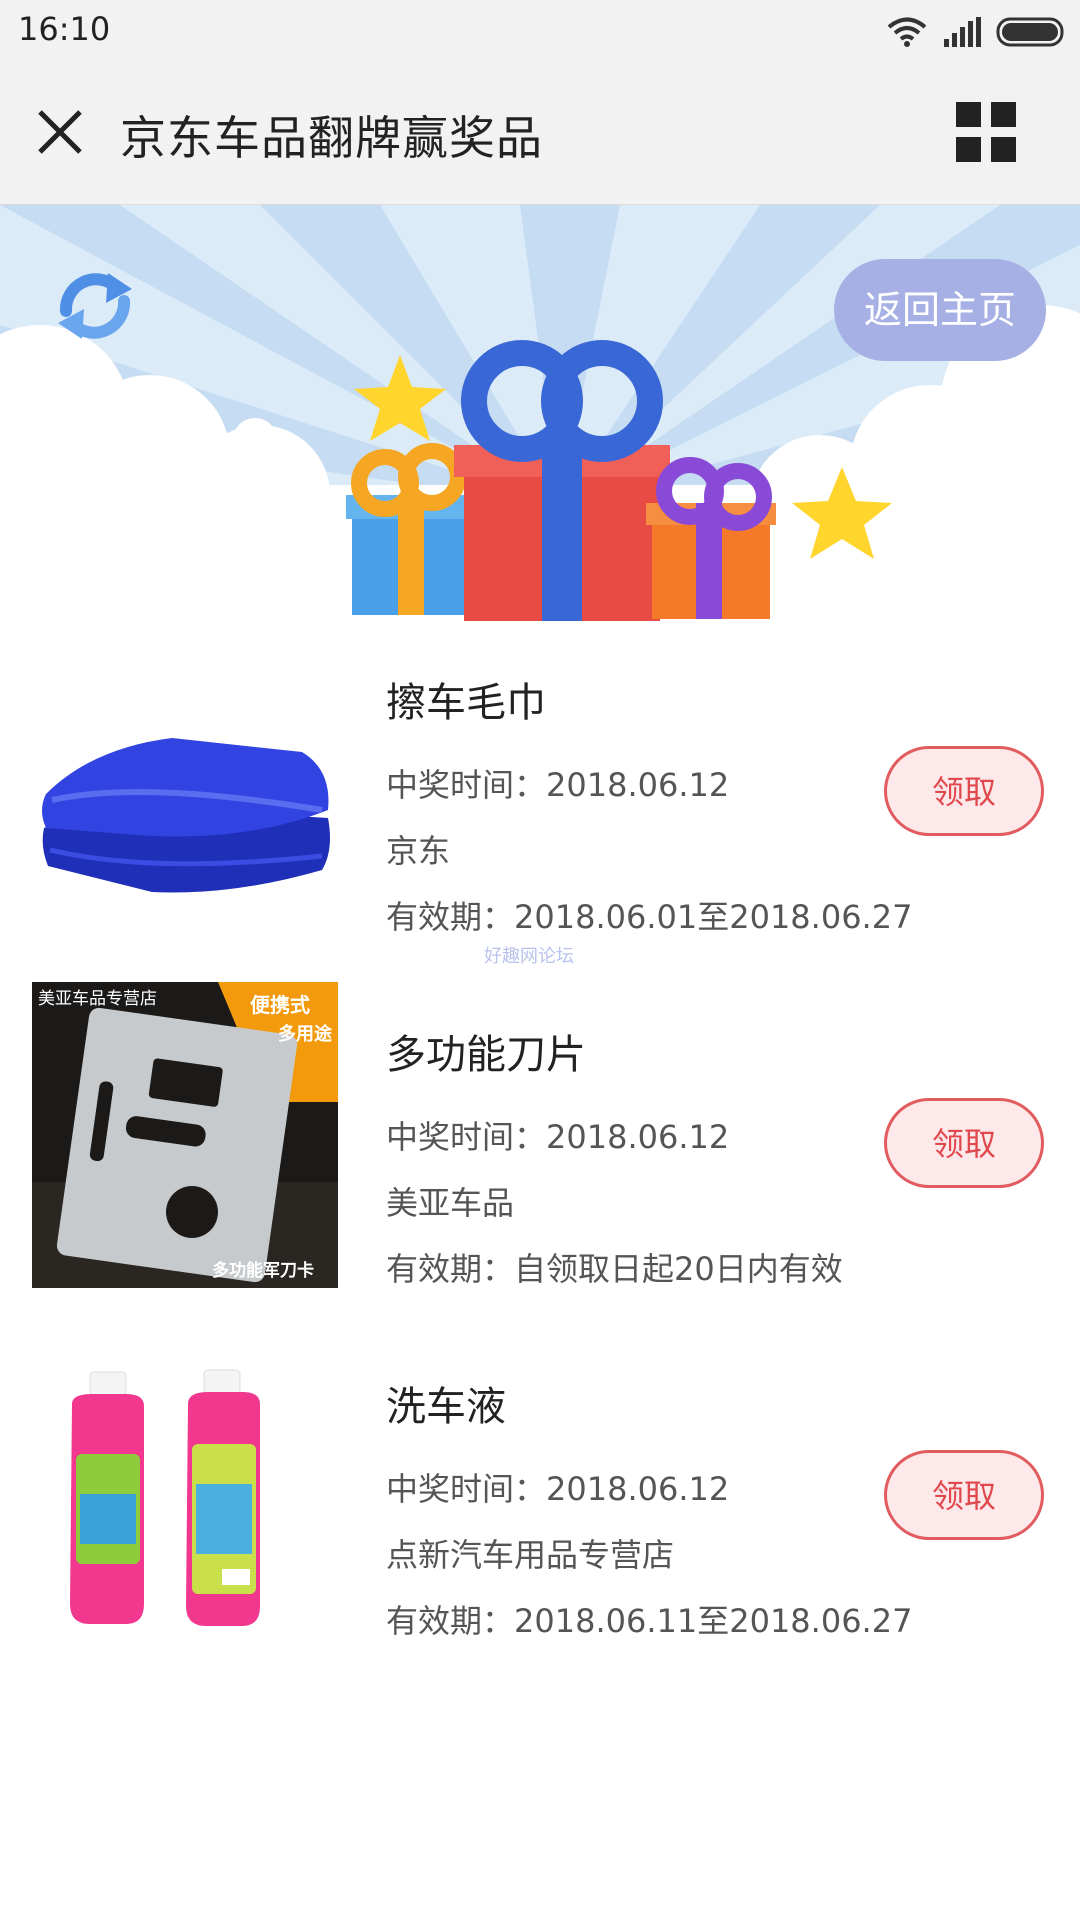 The image size is (1080, 1920). What do you see at coordinates (263, 1270) in the screenshot?
I see `caption-text: 多功能军刀卡` at bounding box center [263, 1270].